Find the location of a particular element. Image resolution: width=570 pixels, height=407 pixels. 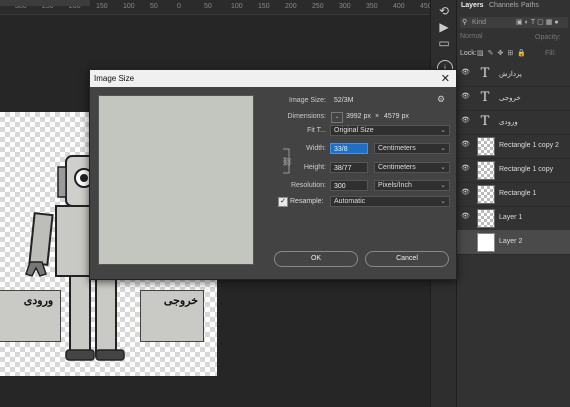

ruler-tick-label: 400 is located at coordinates (399, 6).